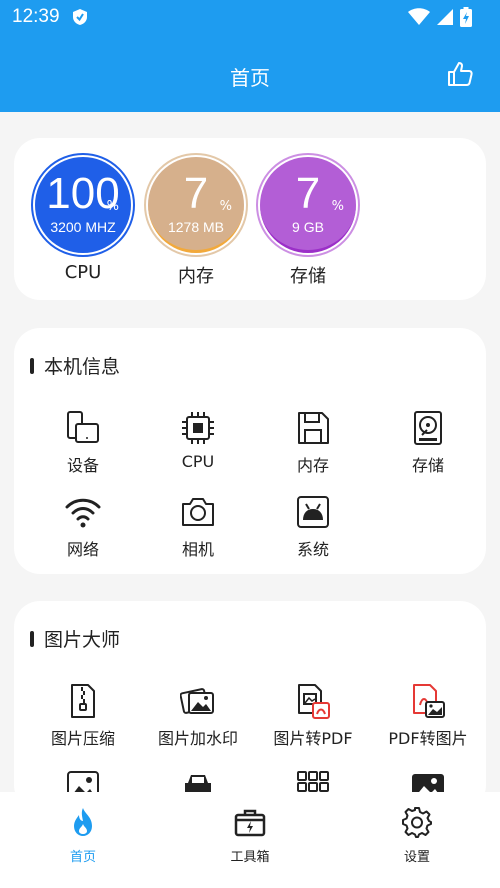 The image size is (500, 888). I want to click on nav-item-settings: 设置, so click(417, 840).